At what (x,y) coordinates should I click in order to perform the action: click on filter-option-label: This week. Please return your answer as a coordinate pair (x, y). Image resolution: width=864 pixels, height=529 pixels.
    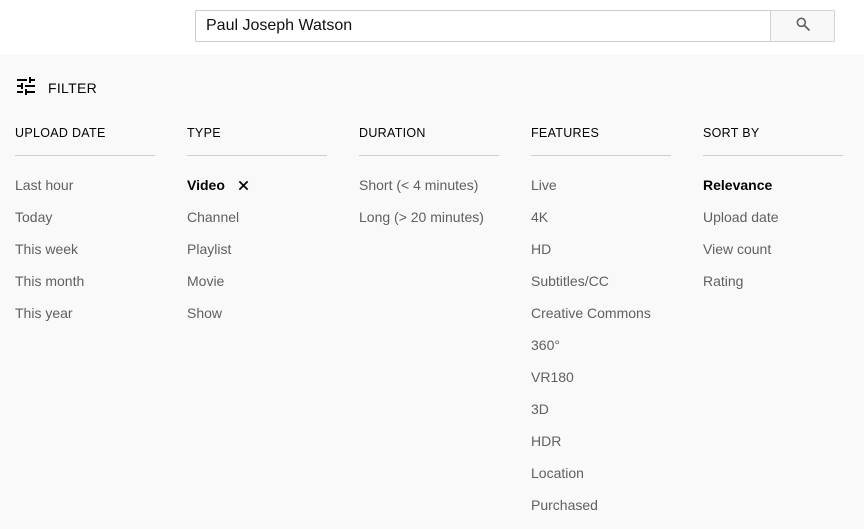
    Looking at the image, I should click on (47, 249).